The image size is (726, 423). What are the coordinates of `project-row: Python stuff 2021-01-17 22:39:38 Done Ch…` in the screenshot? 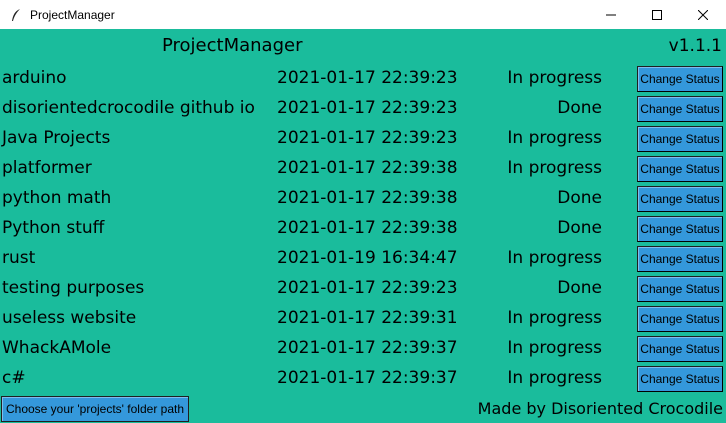 It's located at (363, 229).